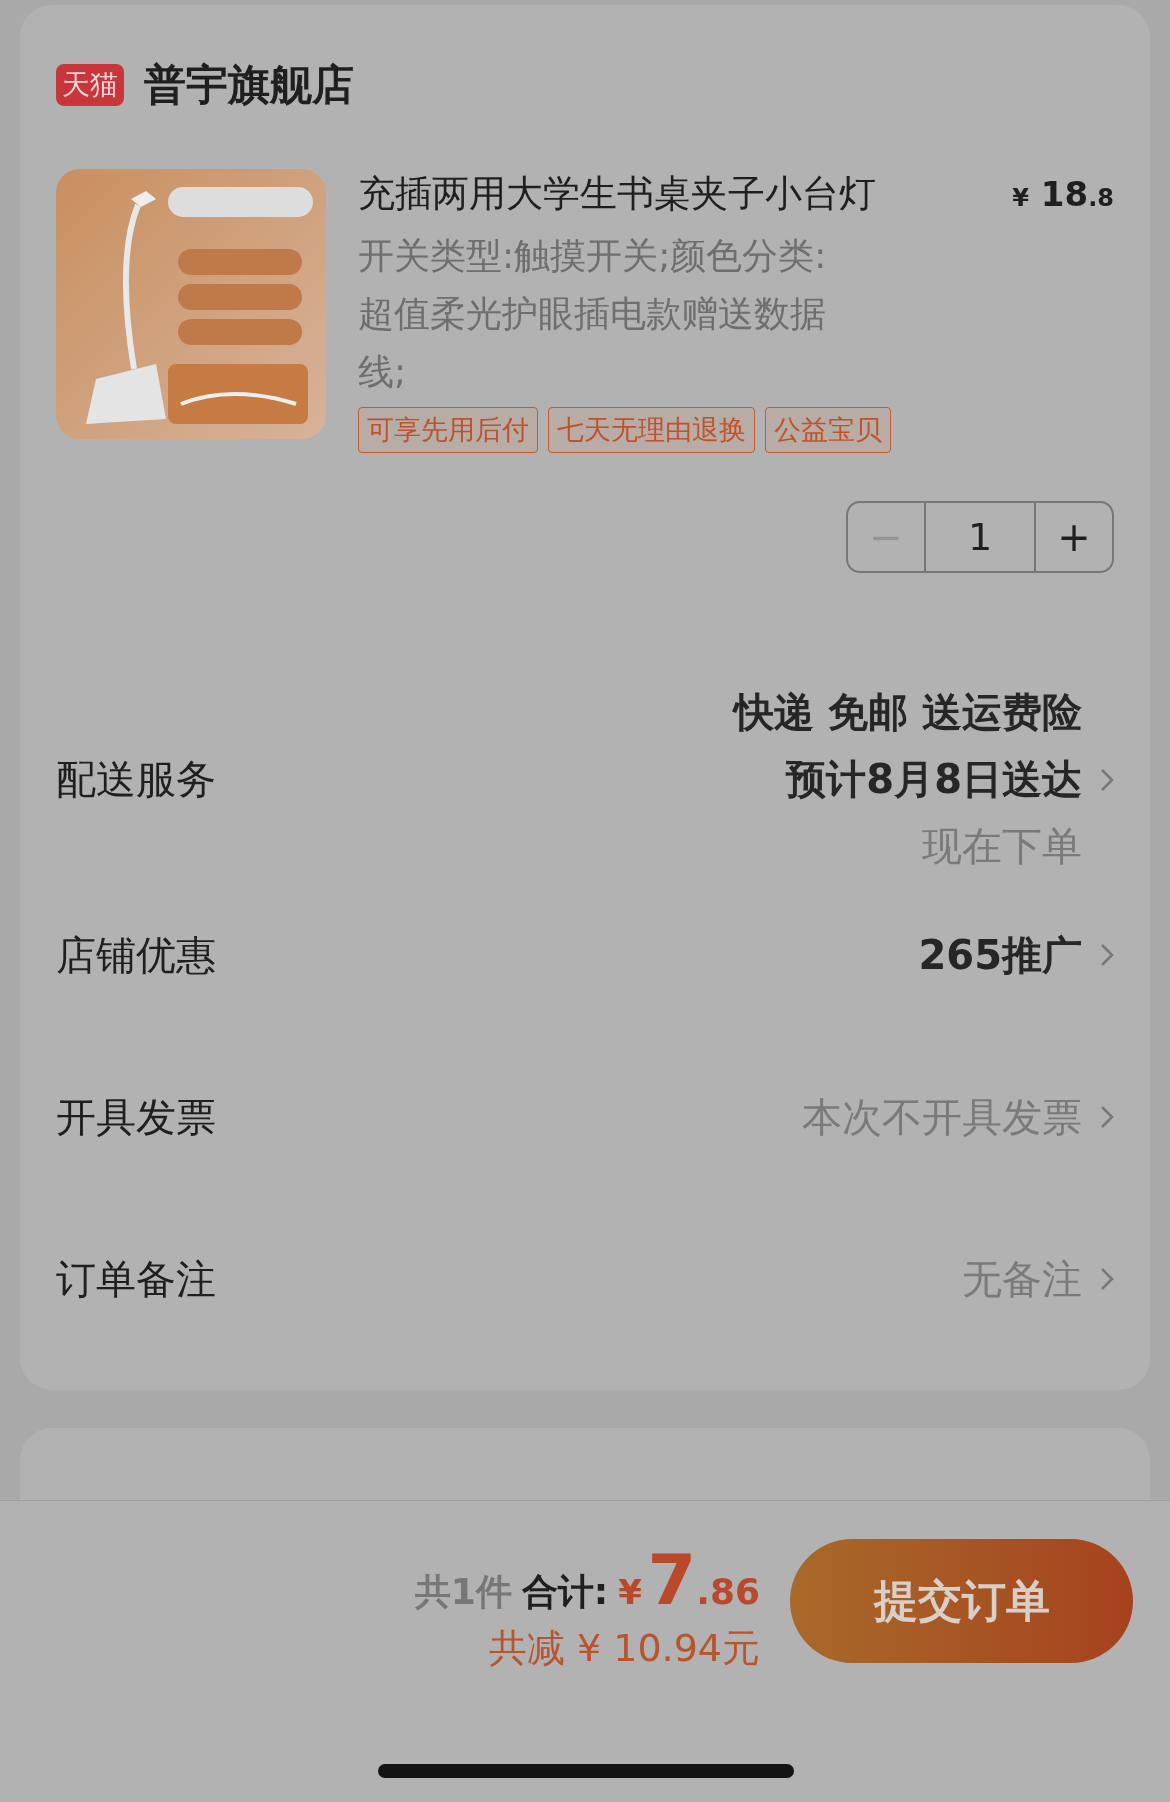 This screenshot has width=1170, height=1802. What do you see at coordinates (463, 1592) in the screenshot?
I see `item-count: 共1件` at bounding box center [463, 1592].